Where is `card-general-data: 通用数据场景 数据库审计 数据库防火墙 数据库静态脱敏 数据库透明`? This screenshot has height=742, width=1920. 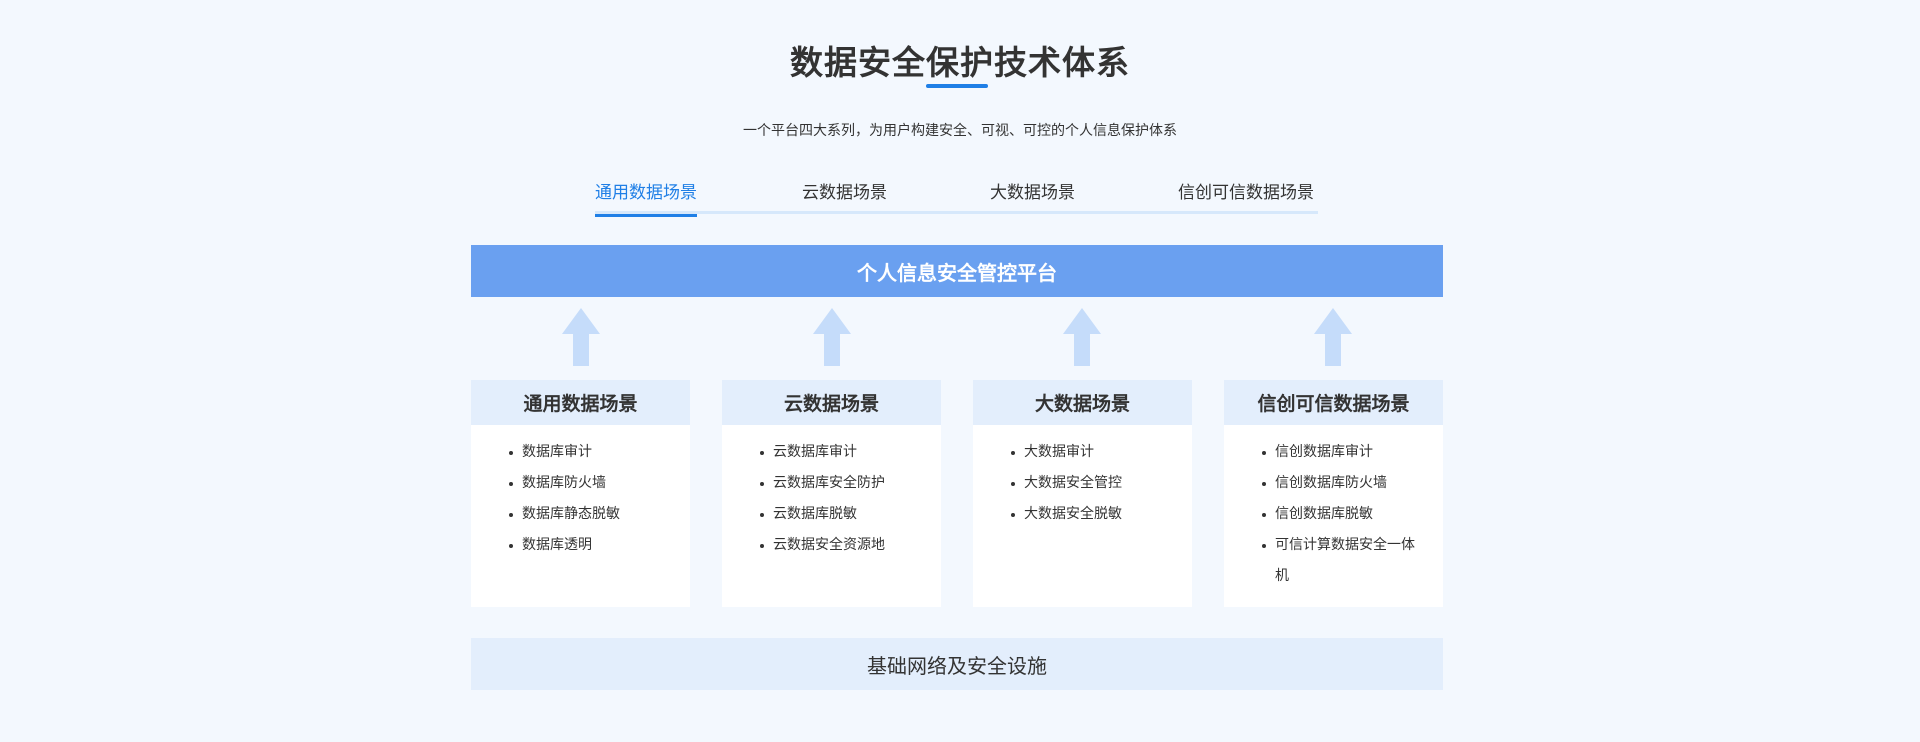
card-general-data: 通用数据场景 数据库审计 数据库防火墙 数据库静态脱敏 数据库透明 is located at coordinates (580, 493).